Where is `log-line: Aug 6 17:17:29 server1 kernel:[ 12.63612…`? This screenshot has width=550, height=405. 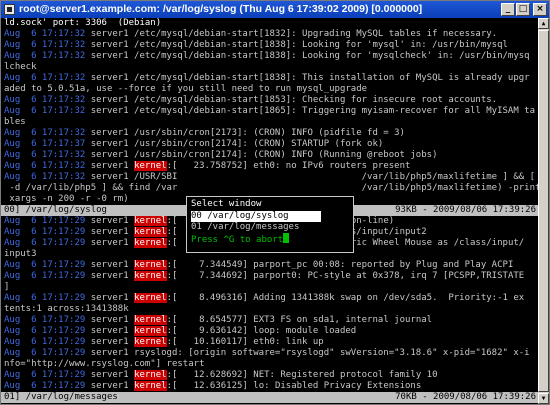 log-line: Aug 6 17:17:29 server1 kernel:[ 12.63612… is located at coordinates (212, 386).